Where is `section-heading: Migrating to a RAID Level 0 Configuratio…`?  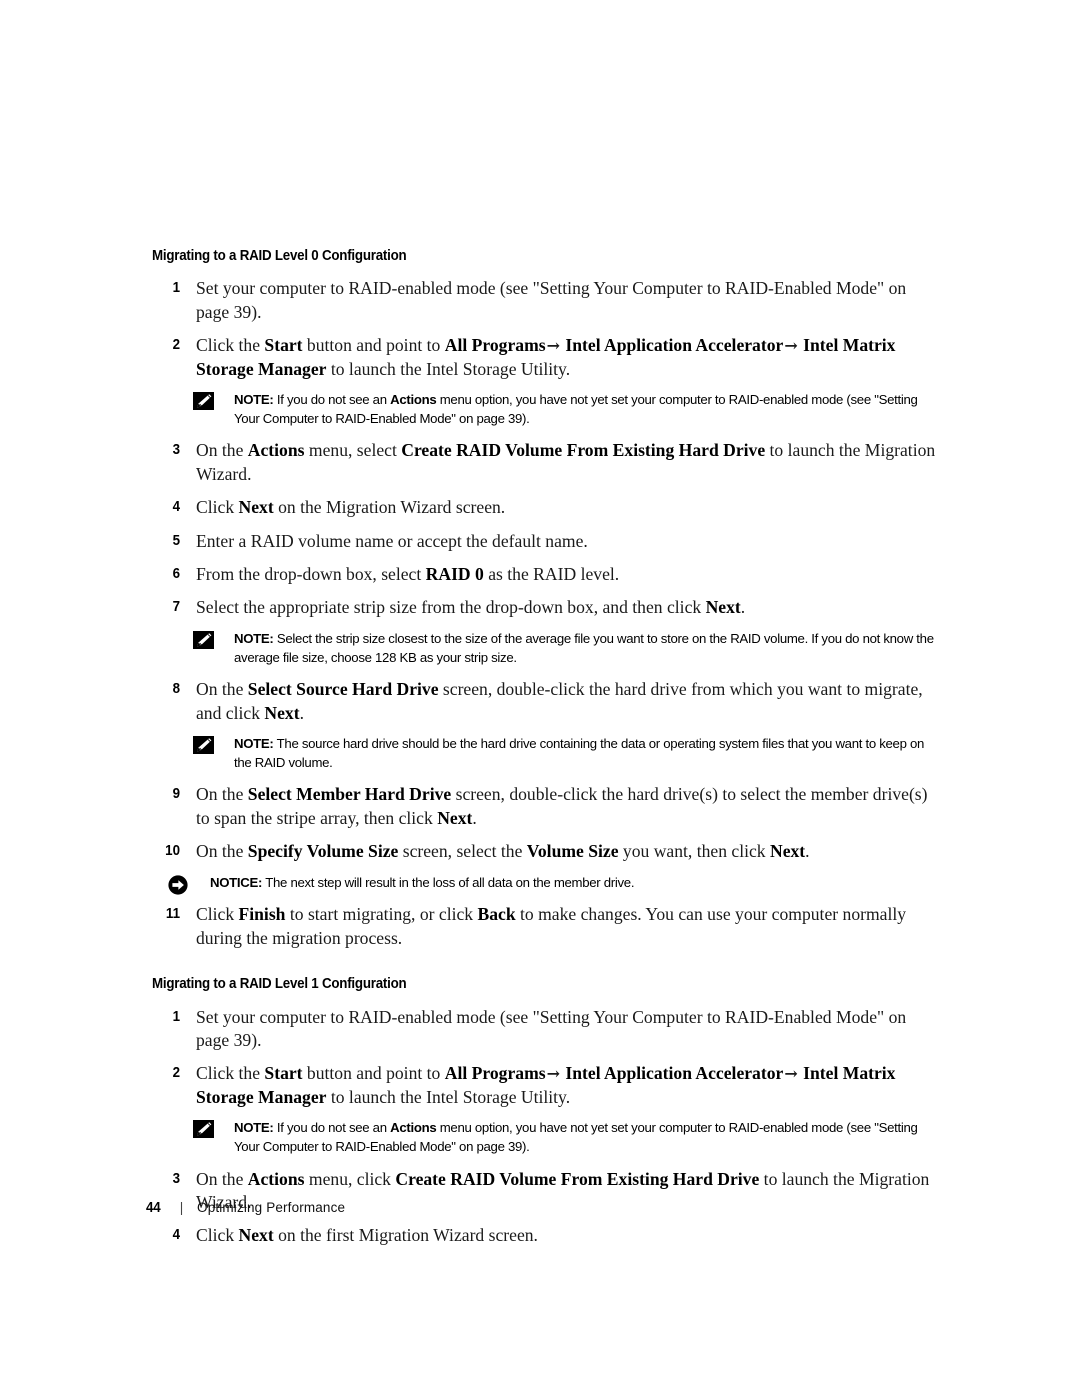 section-heading: Migrating to a RAID Level 0 Configuratio… is located at coordinates (279, 256).